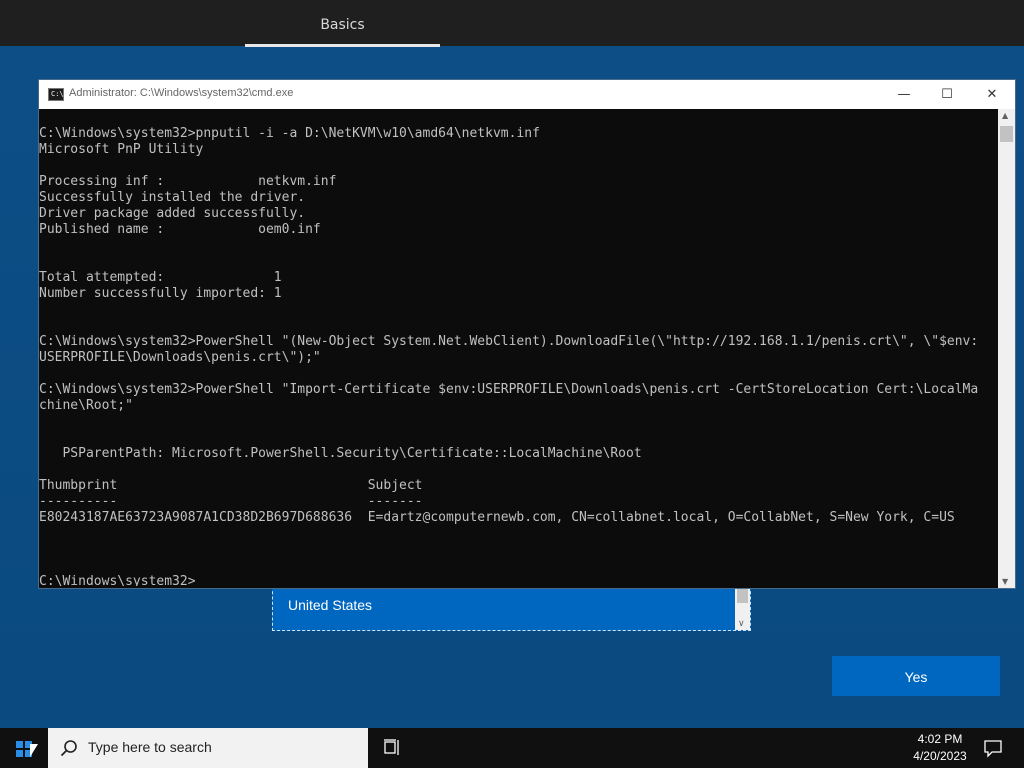  I want to click on cmd-icon-label: C:\, so click(57, 94).